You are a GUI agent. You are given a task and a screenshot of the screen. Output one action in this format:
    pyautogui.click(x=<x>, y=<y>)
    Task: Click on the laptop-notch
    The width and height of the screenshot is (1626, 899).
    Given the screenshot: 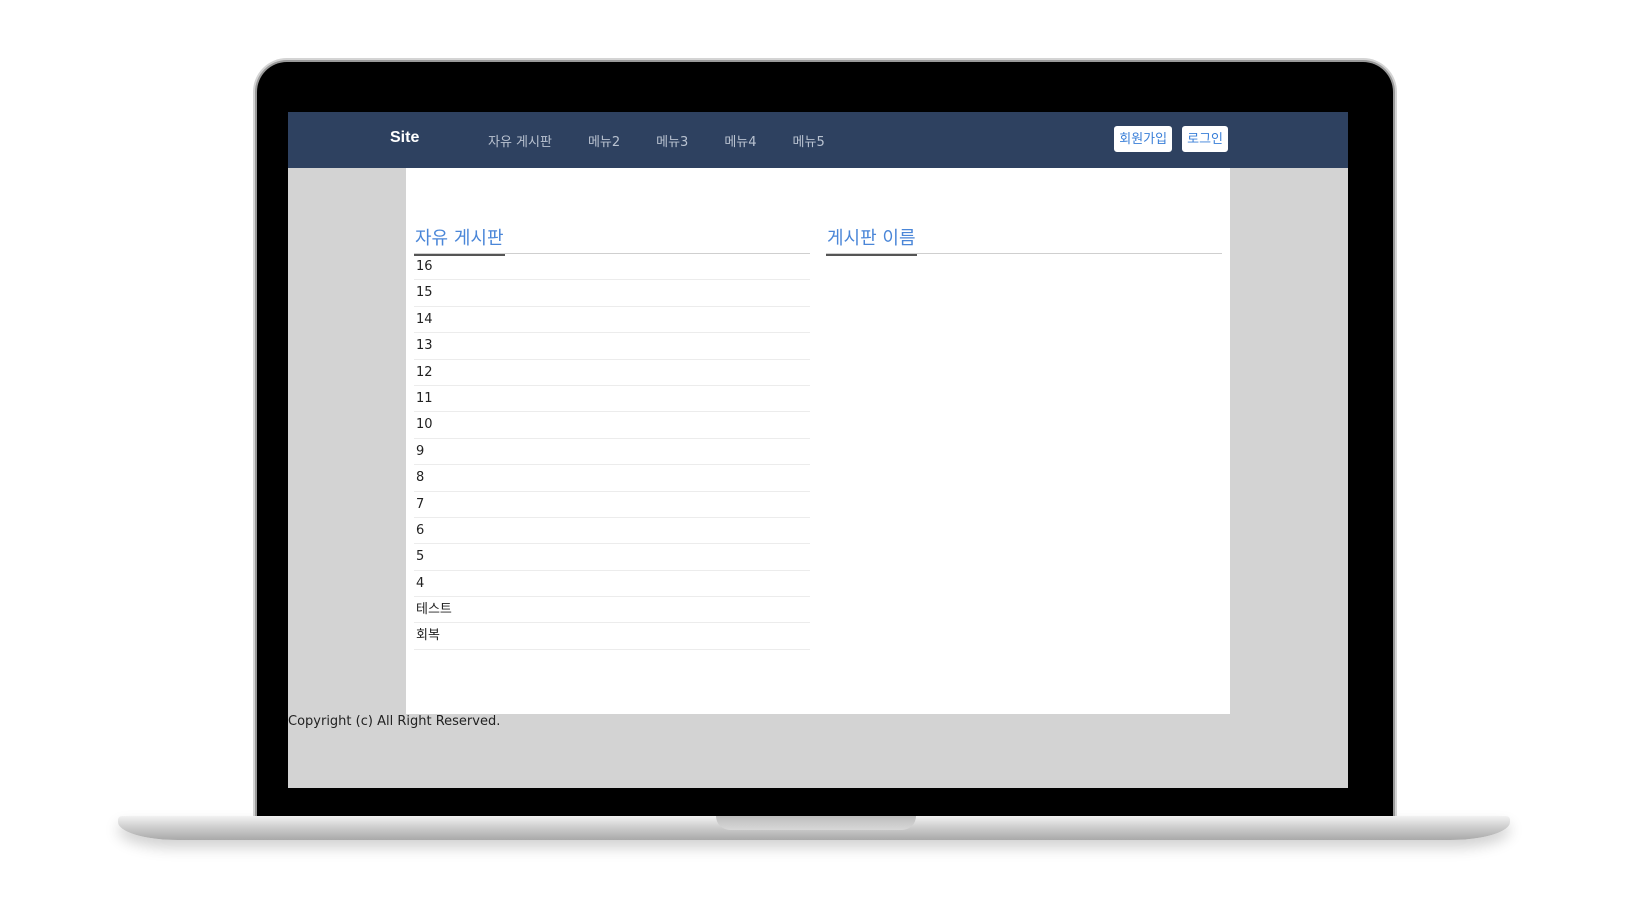 What is the action you would take?
    pyautogui.click(x=816, y=823)
    